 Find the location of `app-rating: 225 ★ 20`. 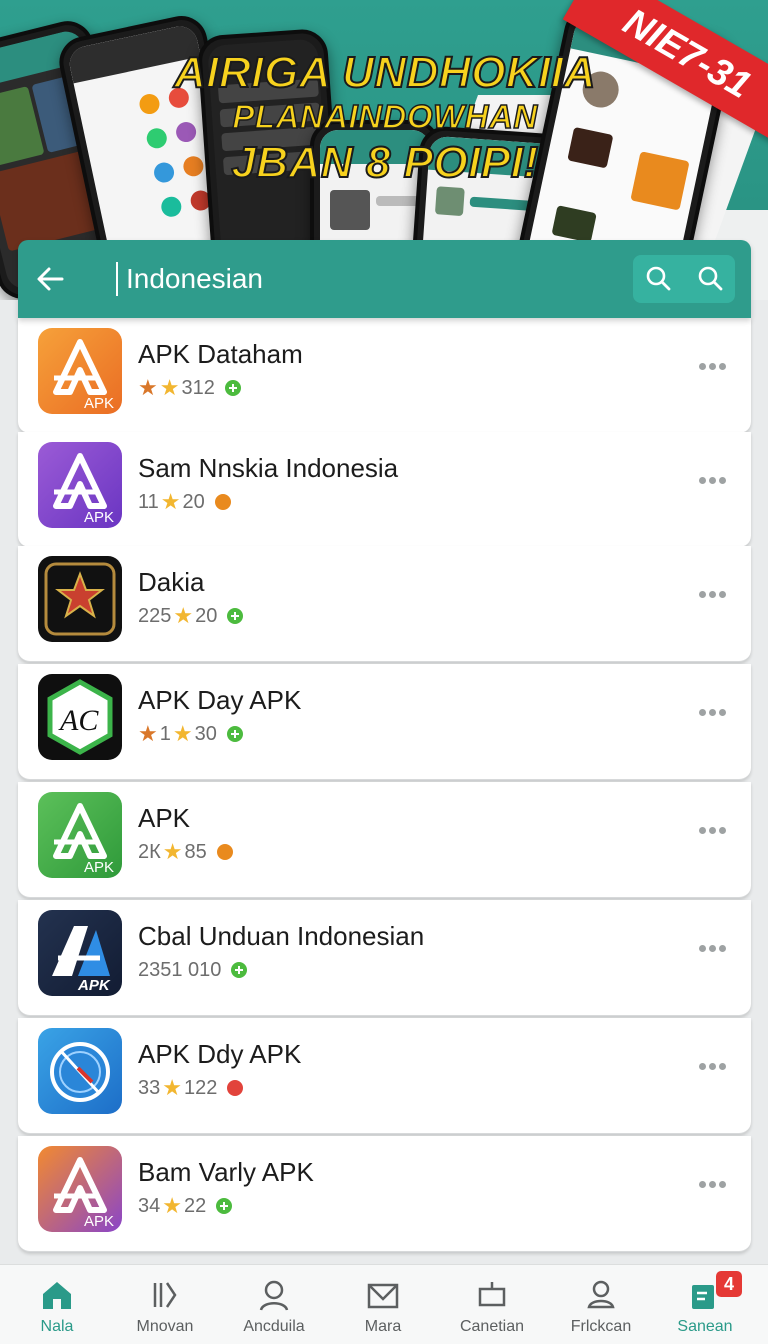

app-rating: 225 ★ 20 is located at coordinates (191, 616).